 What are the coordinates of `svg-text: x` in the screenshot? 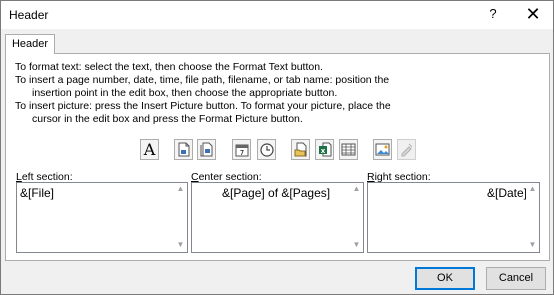 It's located at (322, 151).